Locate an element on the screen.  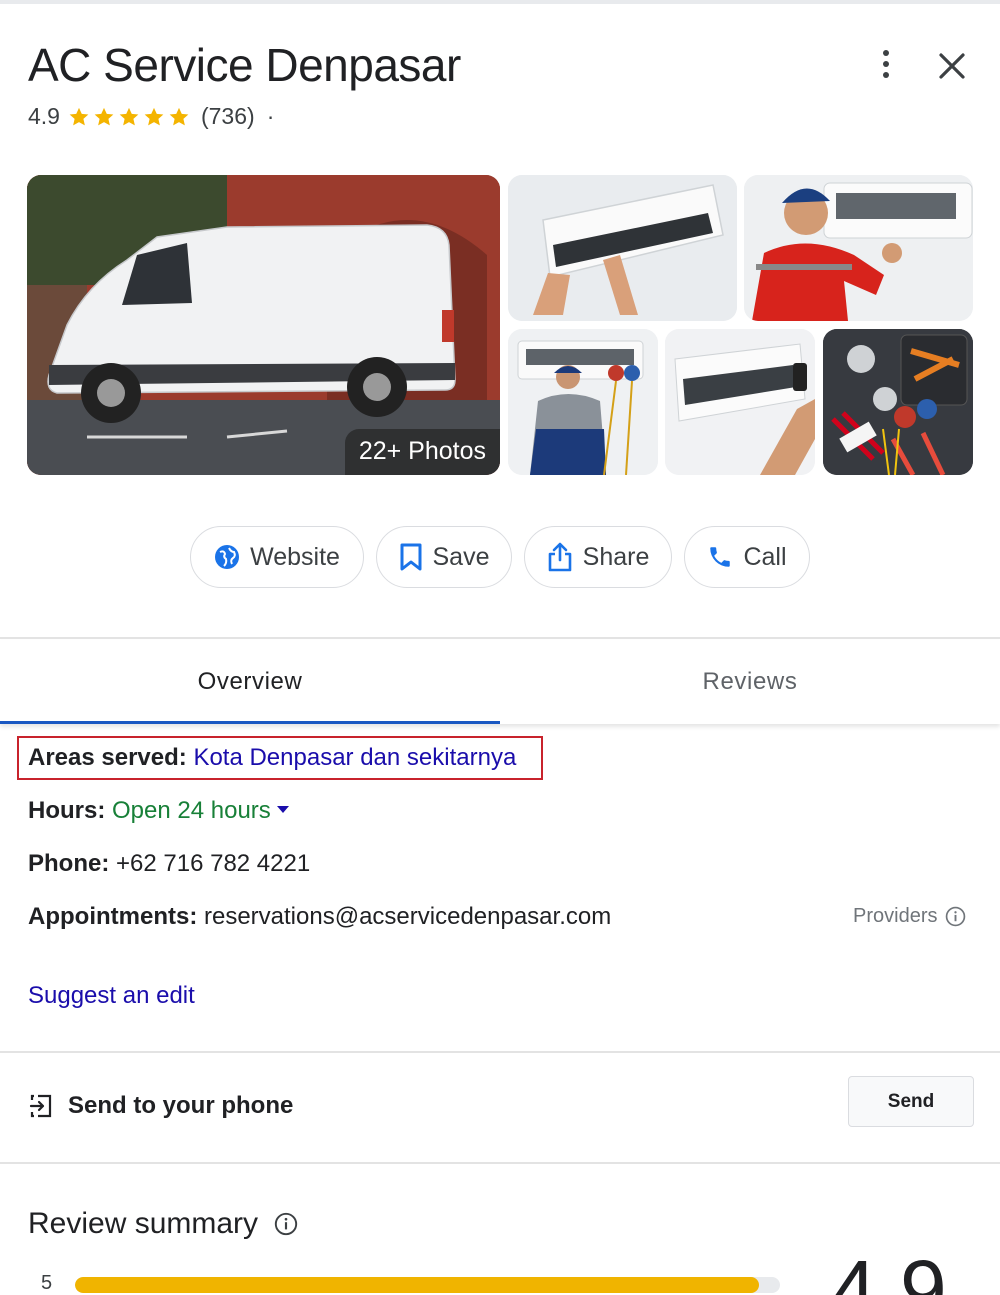
website-button: Website is located at coordinates (277, 557).